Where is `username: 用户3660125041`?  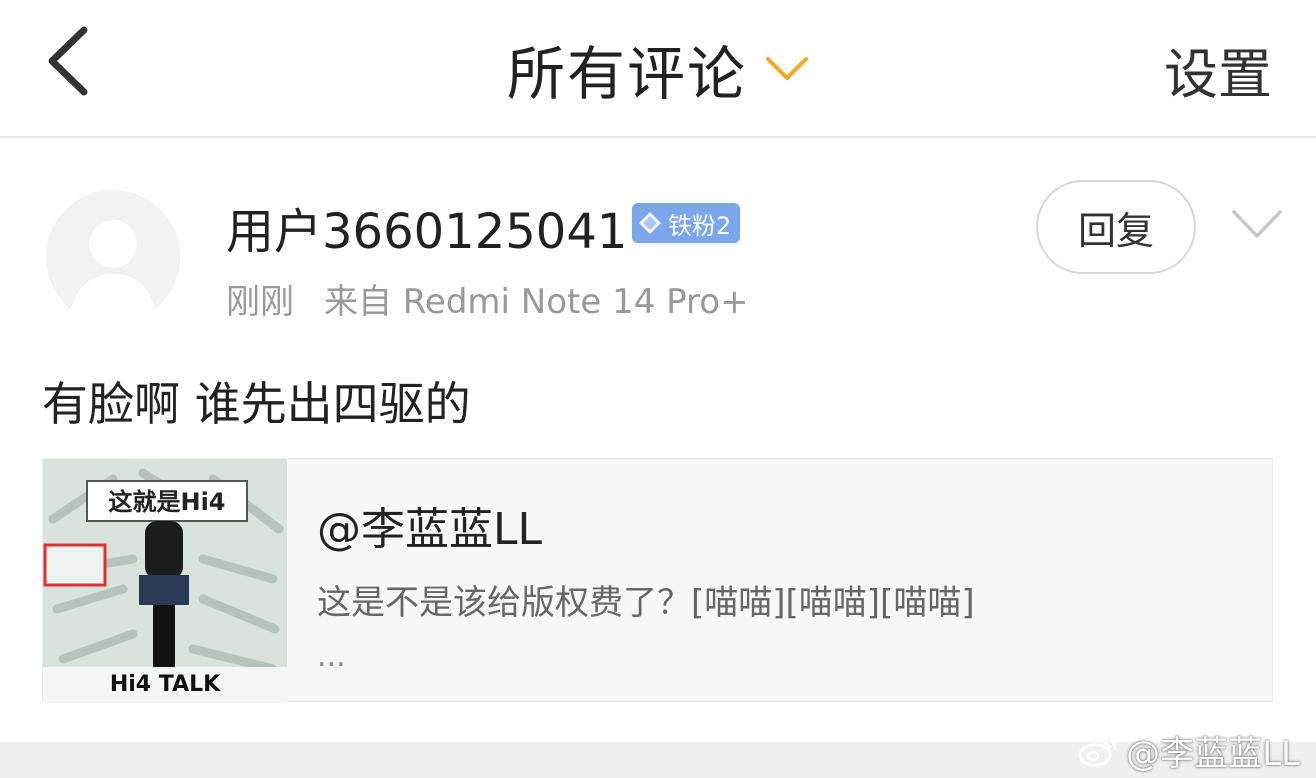 username: 用户3660125041 is located at coordinates (426, 227).